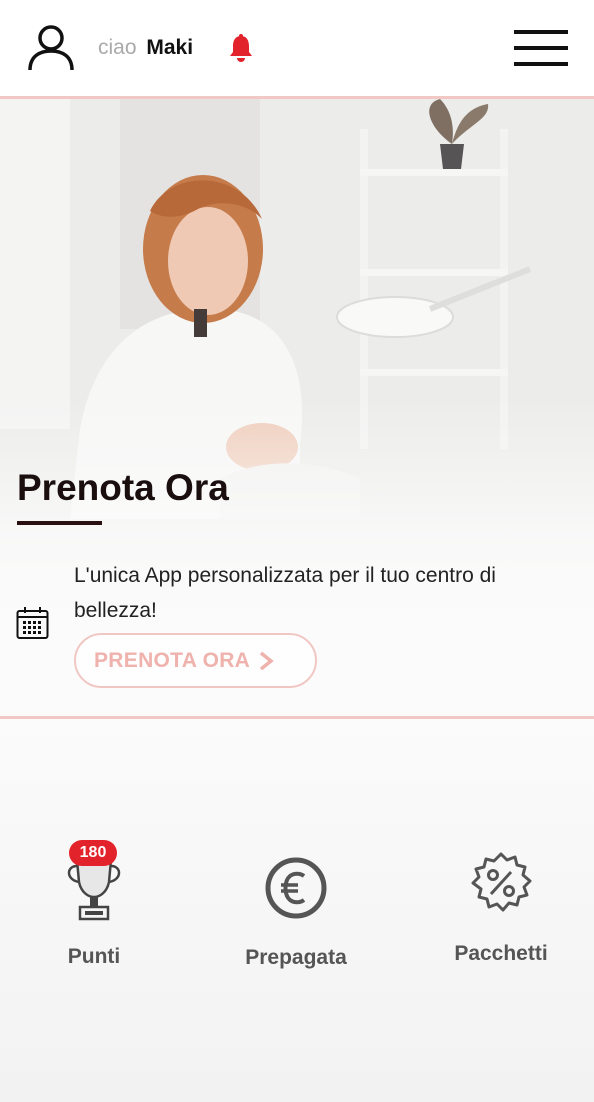 Image resolution: width=594 pixels, height=1102 pixels. I want to click on pacchetti-label: Pacchetti, so click(501, 953).